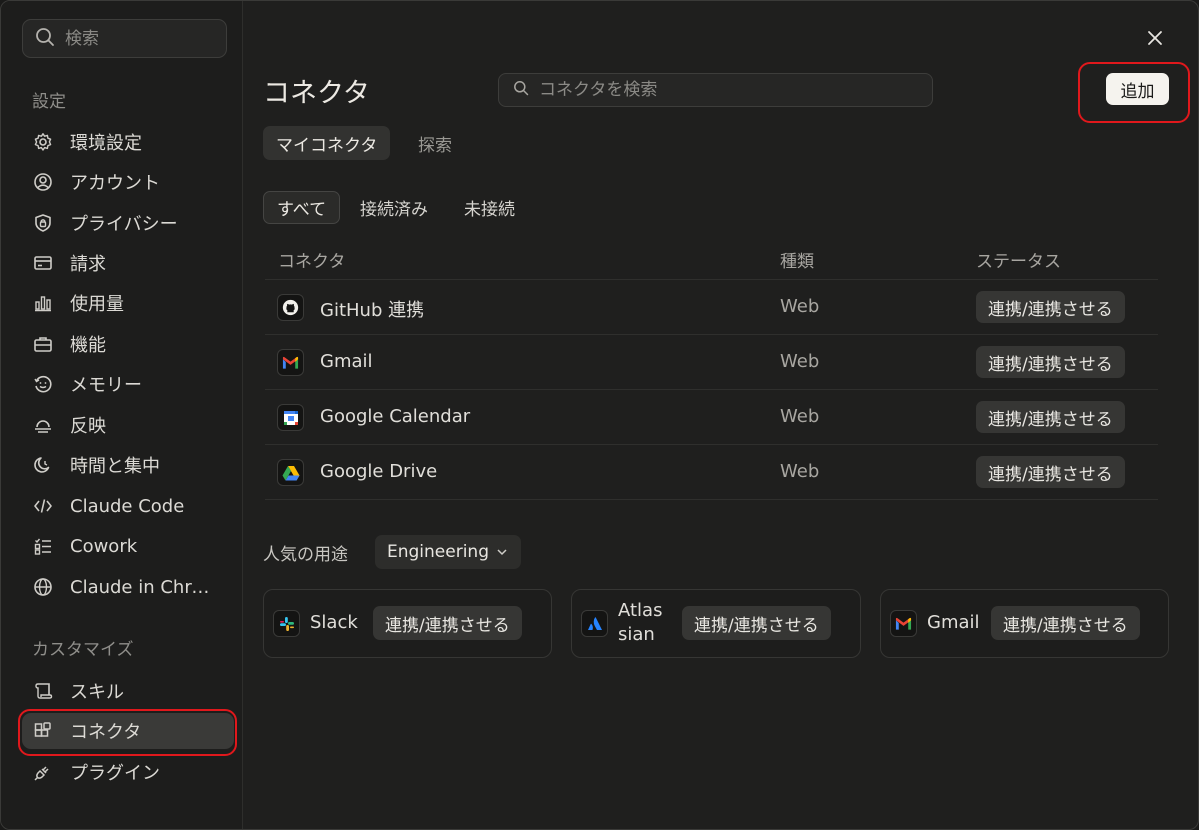 This screenshot has height=830, width=1199. Describe the element at coordinates (128, 546) in the screenshot. I see `sidebar-item-cowork: Cowork` at that location.